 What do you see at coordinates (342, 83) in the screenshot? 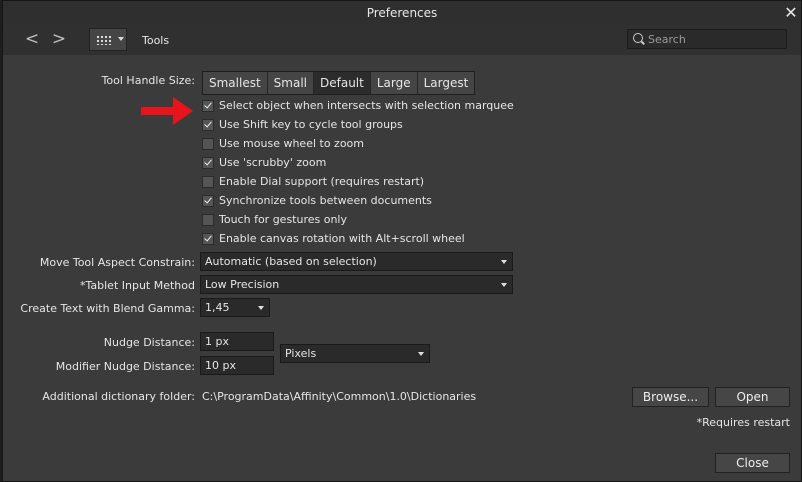
I see `handle-size-default: Default` at bounding box center [342, 83].